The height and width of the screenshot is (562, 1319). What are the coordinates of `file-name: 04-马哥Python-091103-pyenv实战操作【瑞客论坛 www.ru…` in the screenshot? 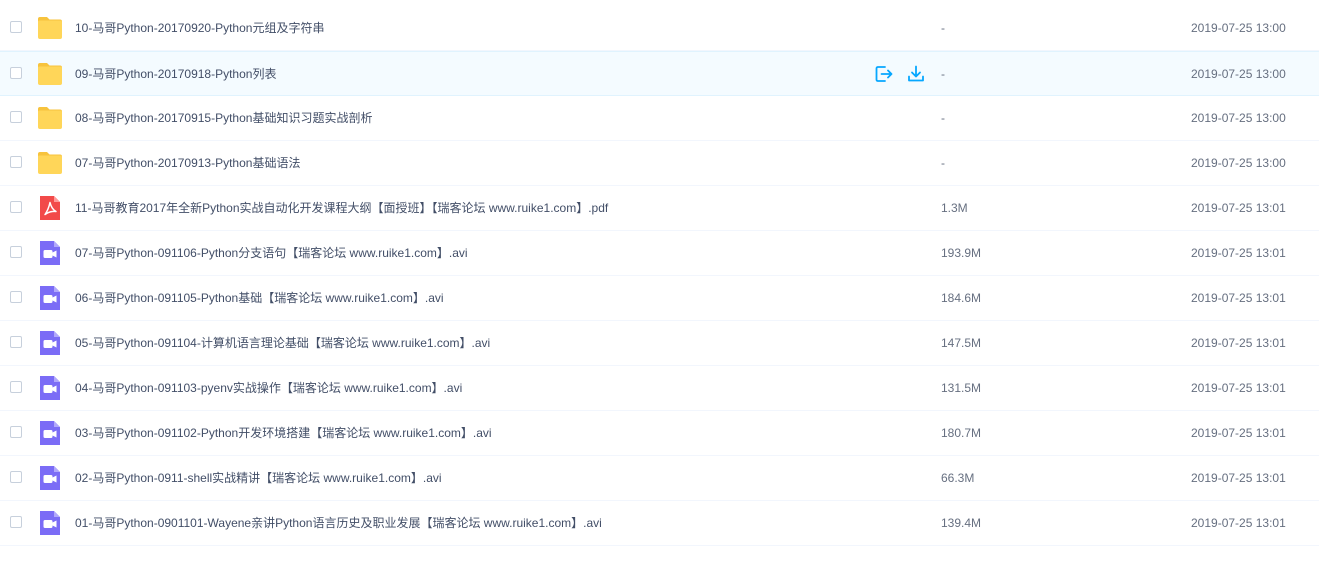 It's located at (268, 388).